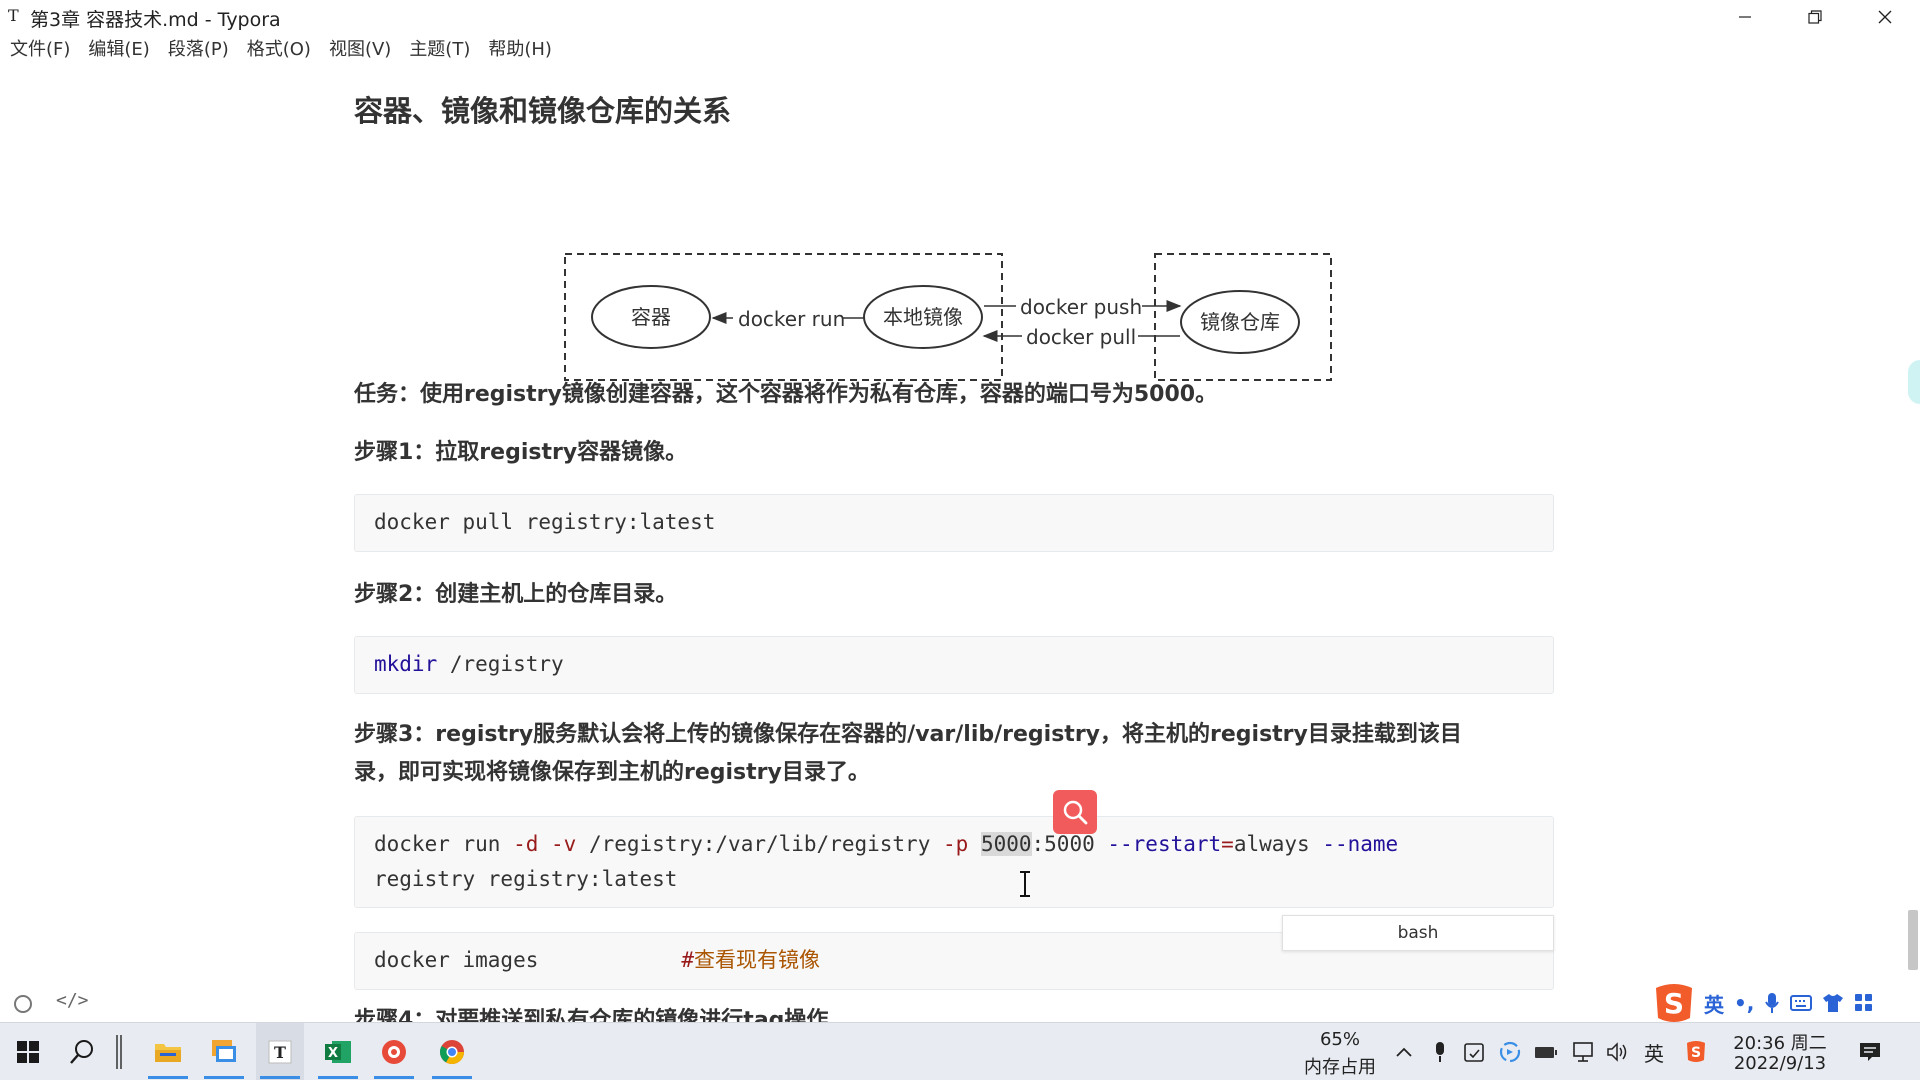 The width and height of the screenshot is (1920, 1080). What do you see at coordinates (960, 1051) in the screenshot?
I see `taskbar: T X 65% 内存占用 英 S 20:36 周二 2022/9/13` at bounding box center [960, 1051].